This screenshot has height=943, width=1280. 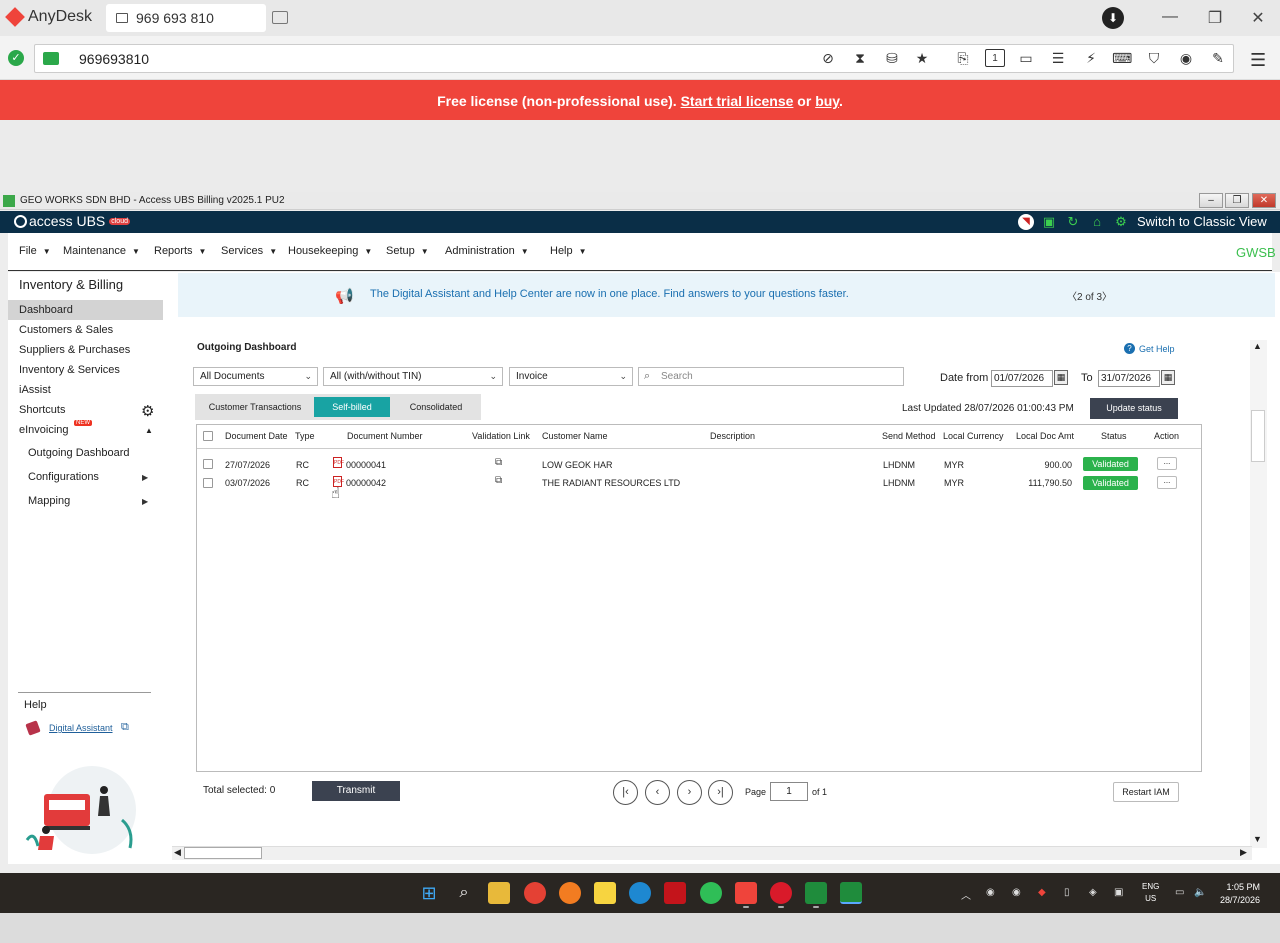 What do you see at coordinates (1114, 436) in the screenshot?
I see `col-status: Status` at bounding box center [1114, 436].